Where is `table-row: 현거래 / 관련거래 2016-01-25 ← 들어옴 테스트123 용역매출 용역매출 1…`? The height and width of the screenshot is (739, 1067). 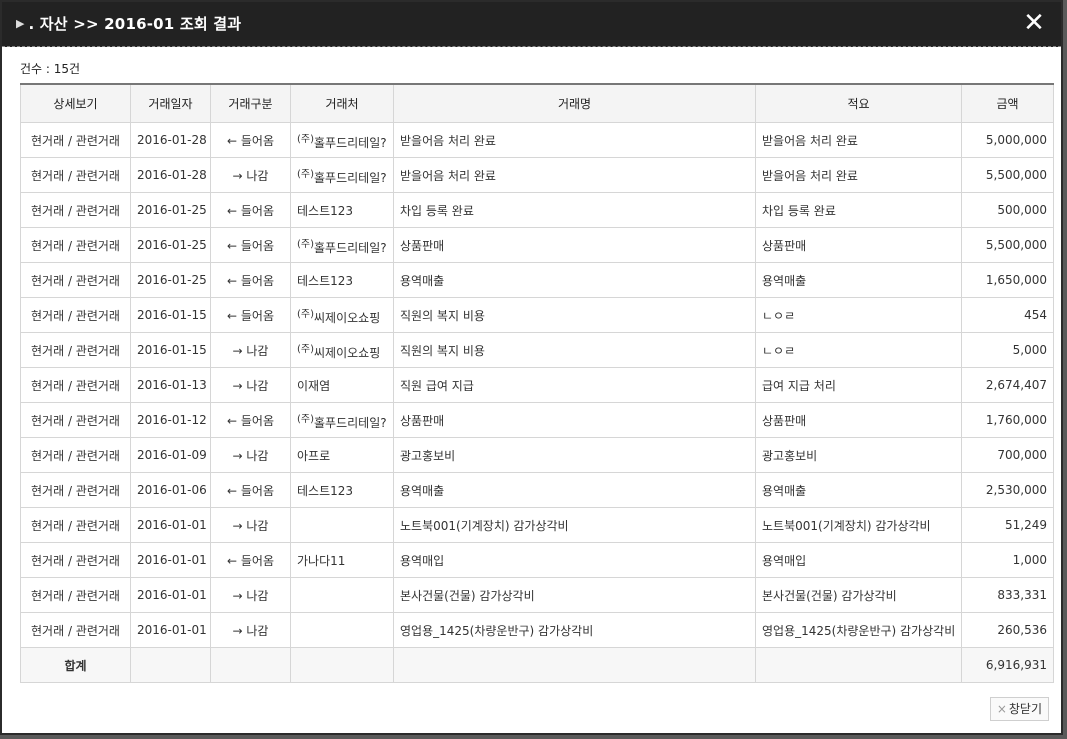 table-row: 현거래 / 관련거래 2016-01-25 ← 들어옴 테스트123 용역매출 용역매출 1… is located at coordinates (537, 280).